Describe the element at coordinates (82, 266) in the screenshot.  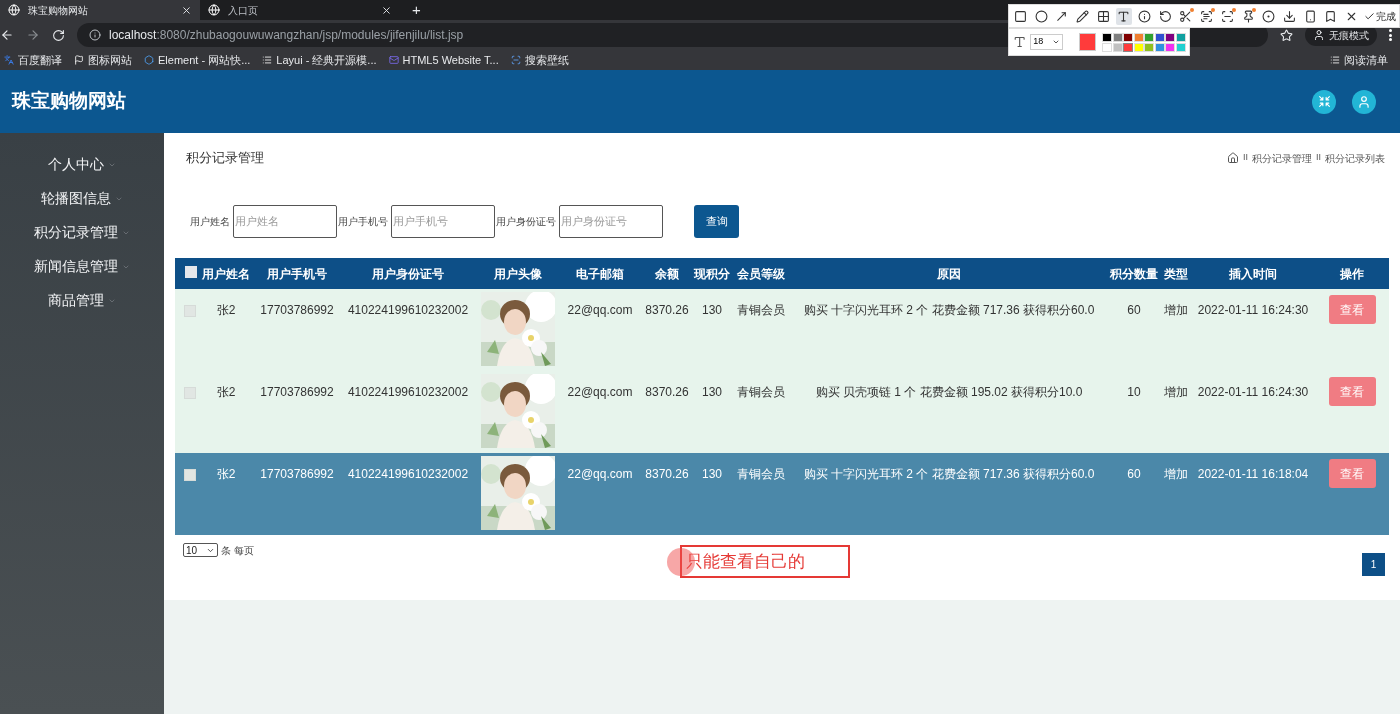
I see `sidebar-item: 新闻信息管理` at that location.